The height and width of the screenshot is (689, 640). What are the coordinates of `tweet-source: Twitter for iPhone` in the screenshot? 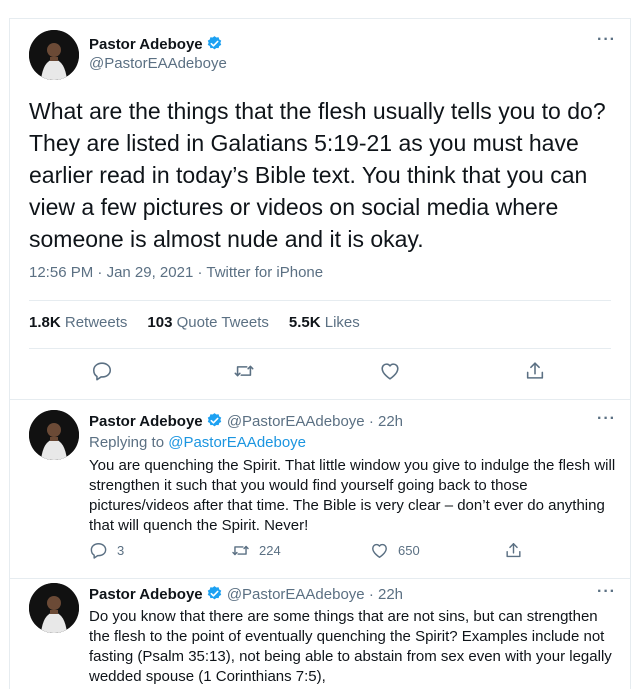 It's located at (264, 272).